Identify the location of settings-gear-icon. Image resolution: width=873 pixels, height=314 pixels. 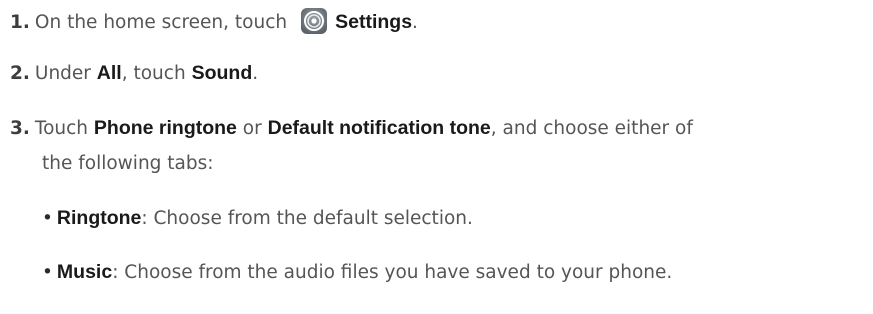
(314, 21).